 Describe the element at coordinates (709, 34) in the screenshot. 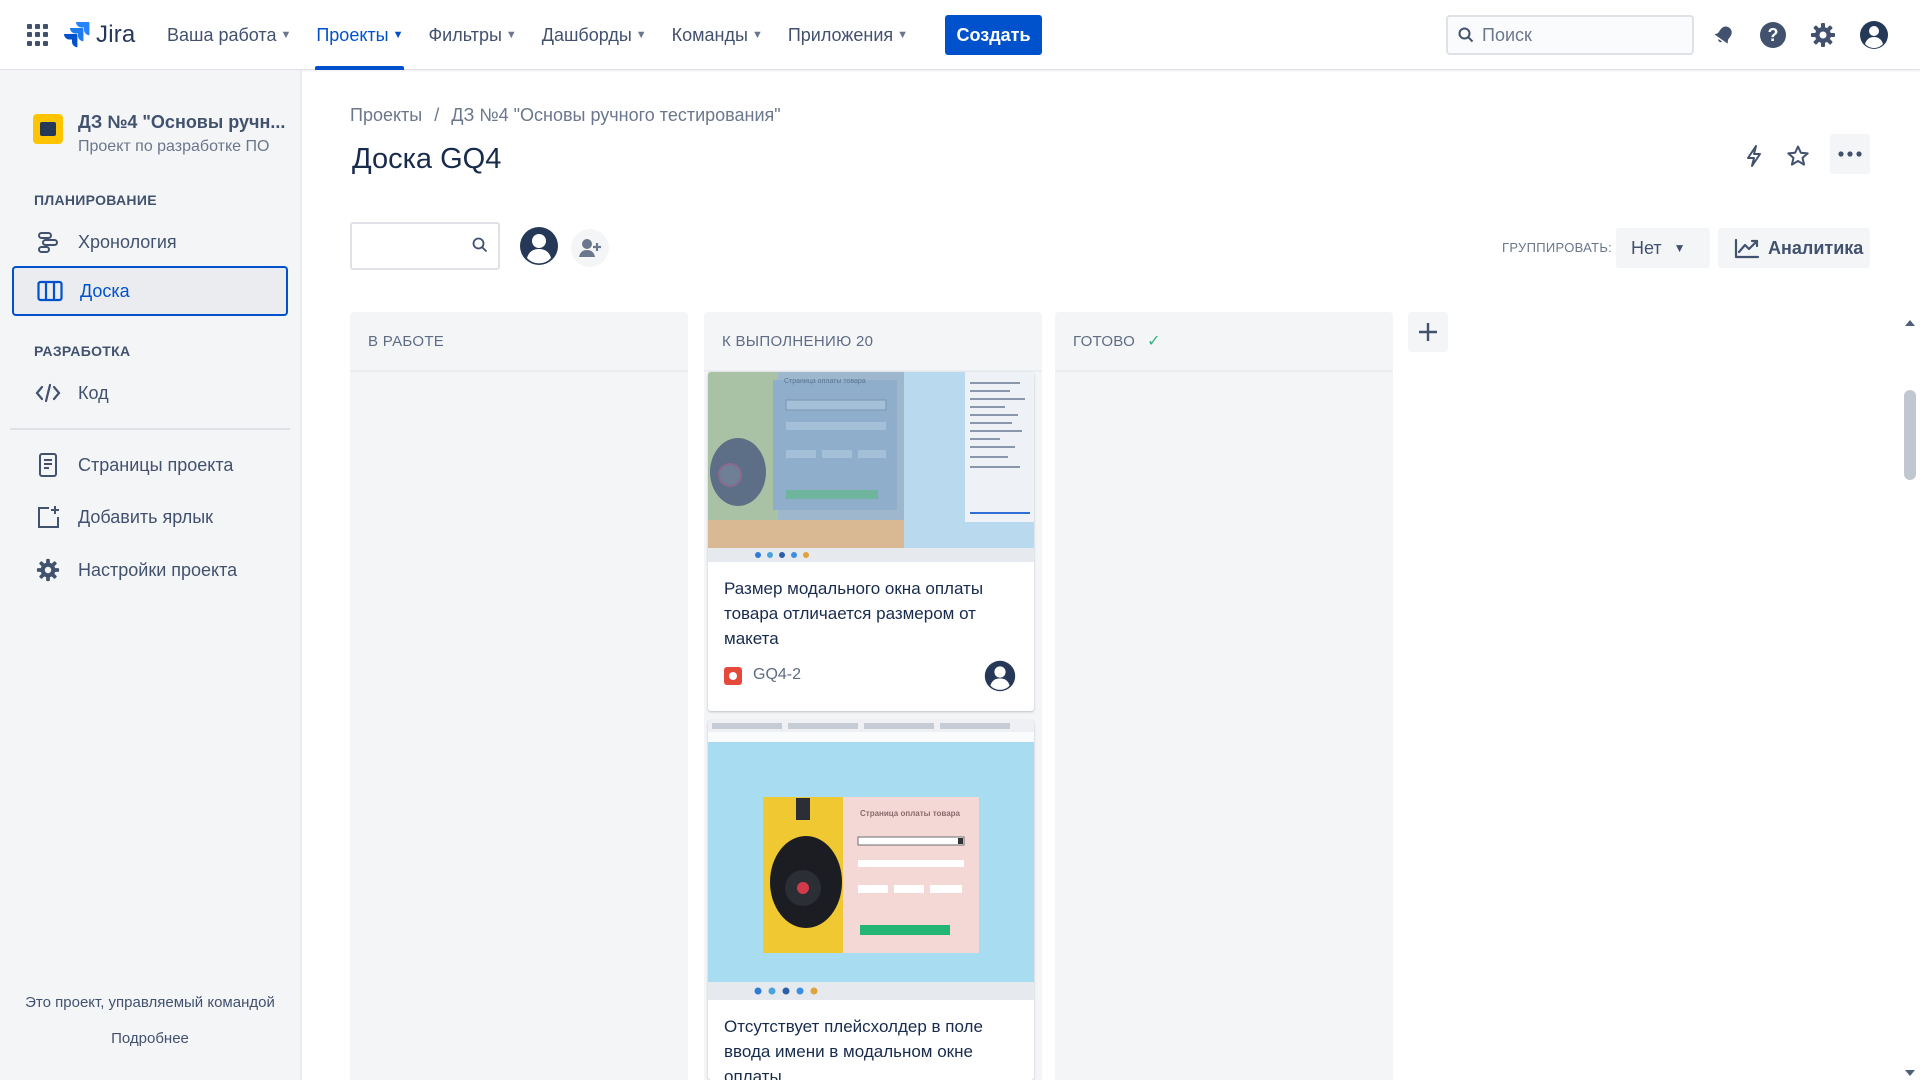

I see `menu-label: Команды` at that location.